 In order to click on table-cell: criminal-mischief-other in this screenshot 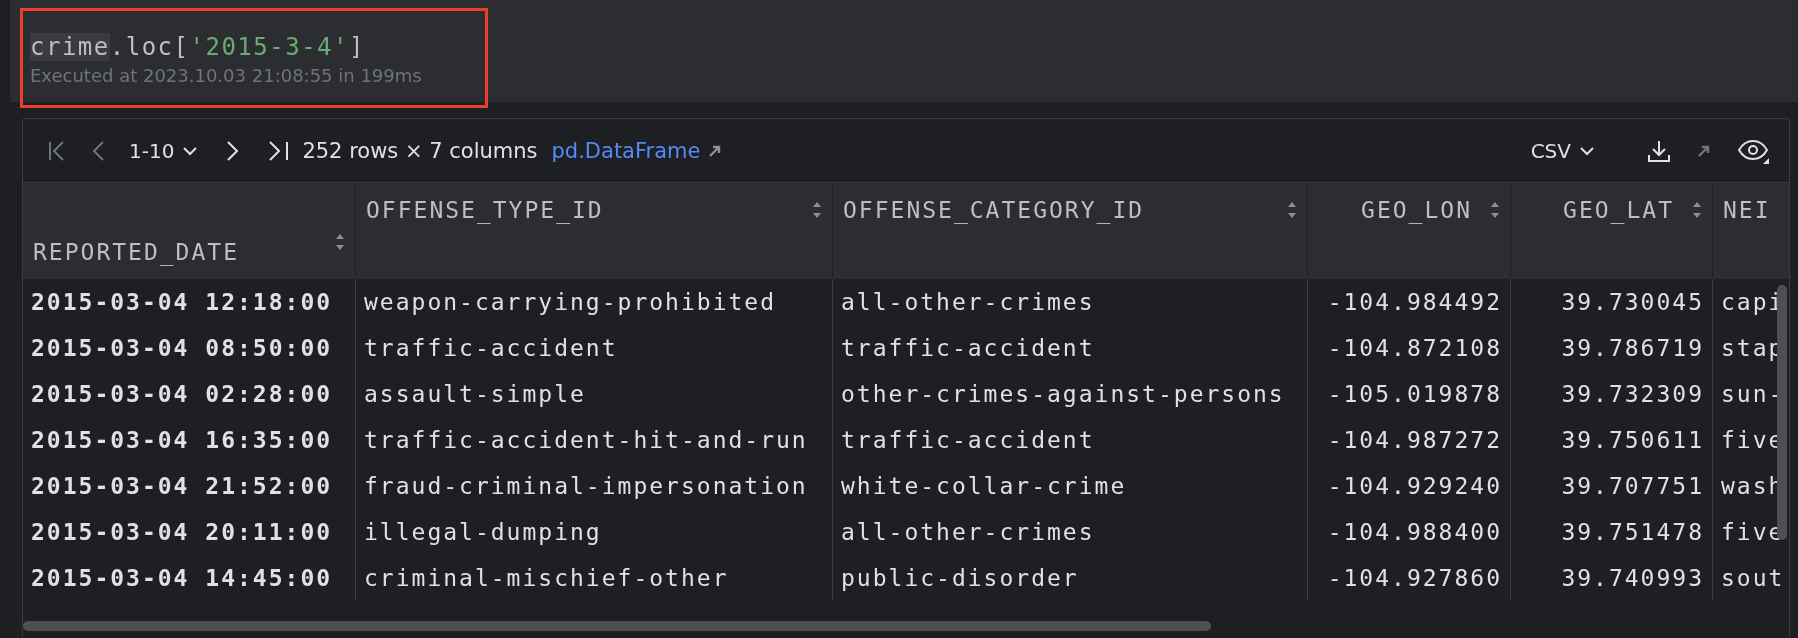, I will do `click(594, 578)`.